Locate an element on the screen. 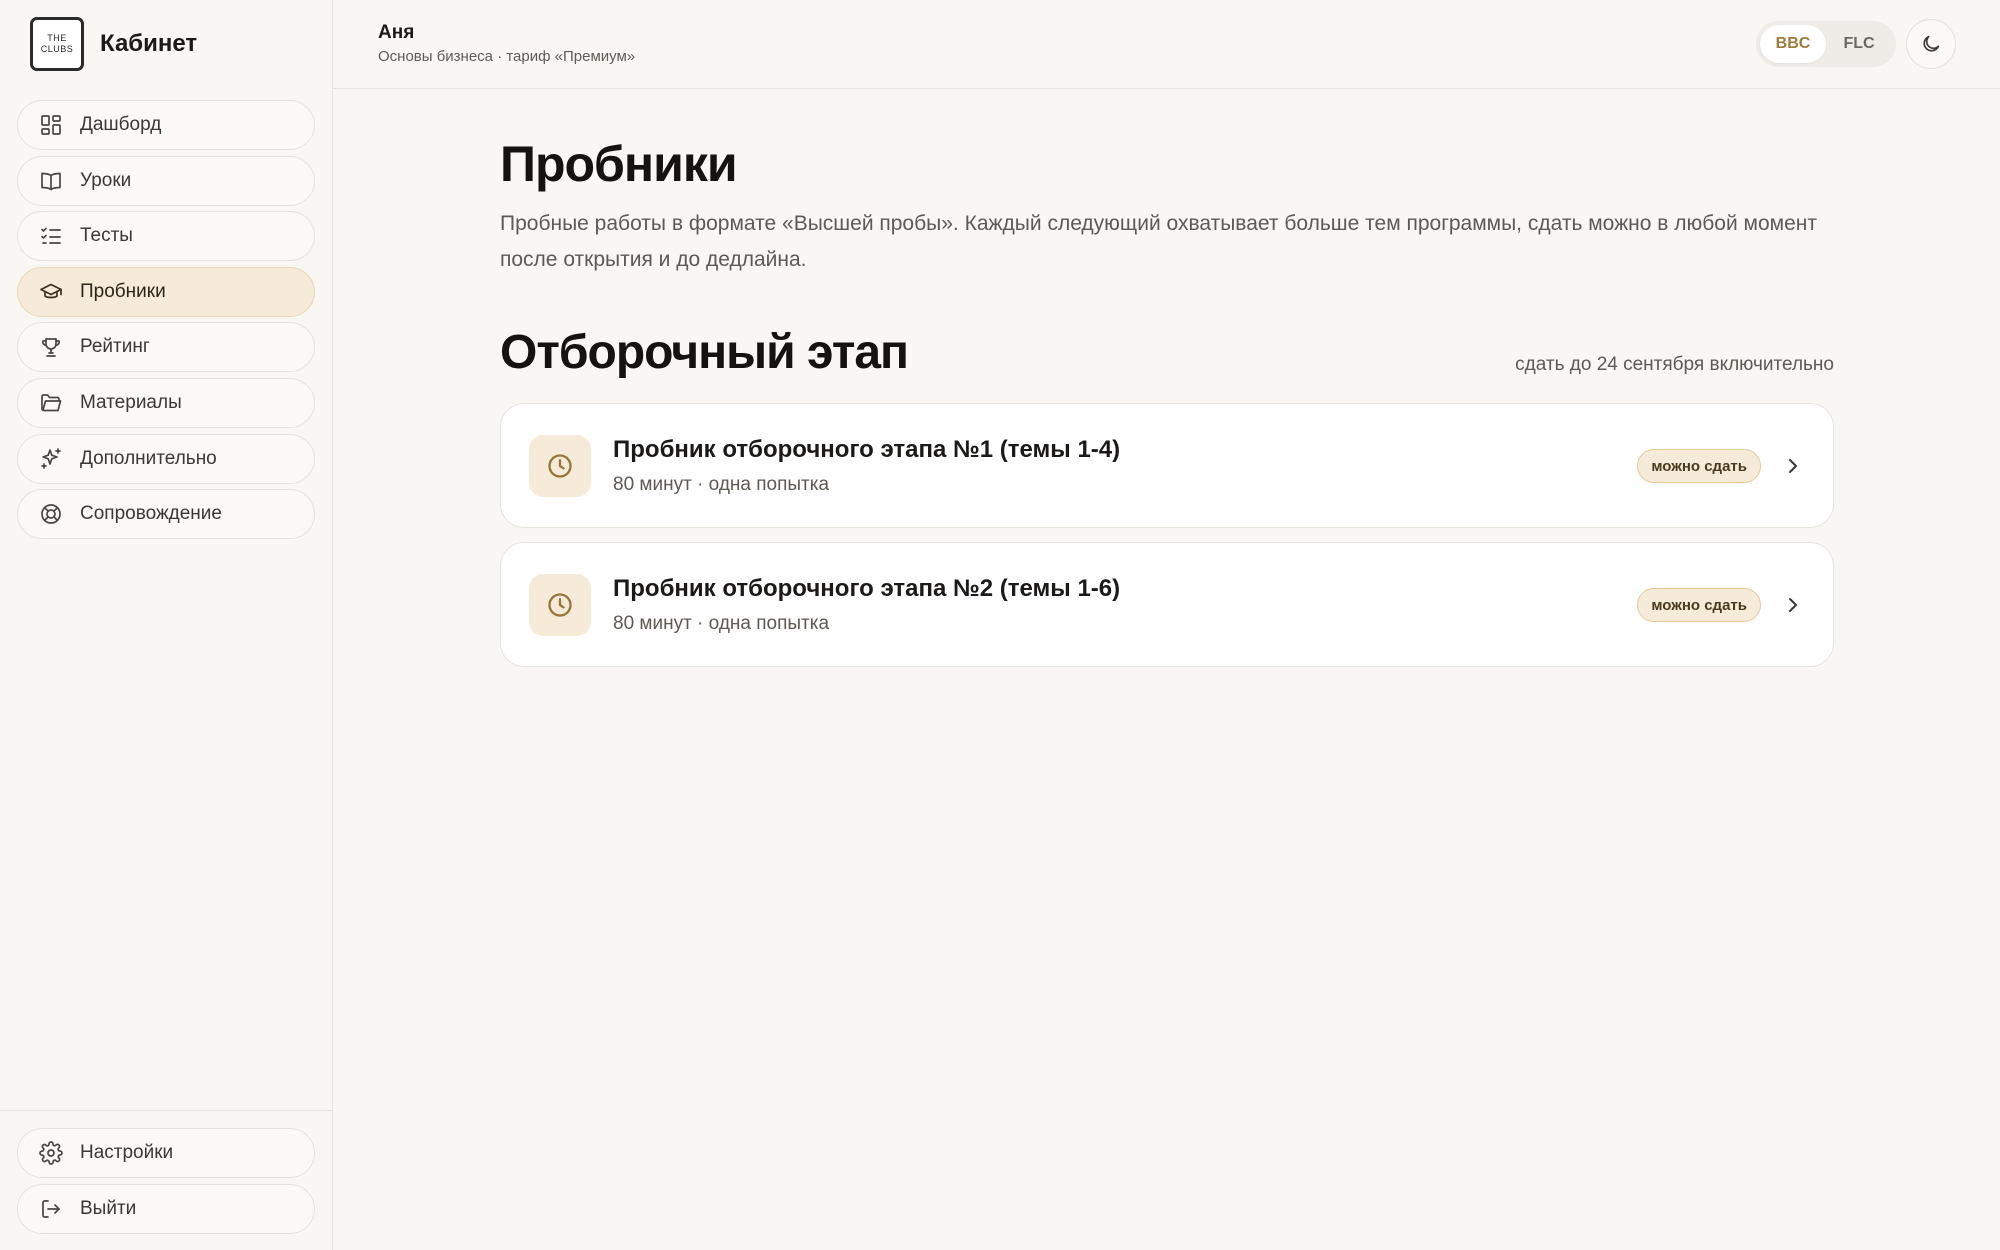 This screenshot has width=2000, height=1250. moon-icon is located at coordinates (1931, 44).